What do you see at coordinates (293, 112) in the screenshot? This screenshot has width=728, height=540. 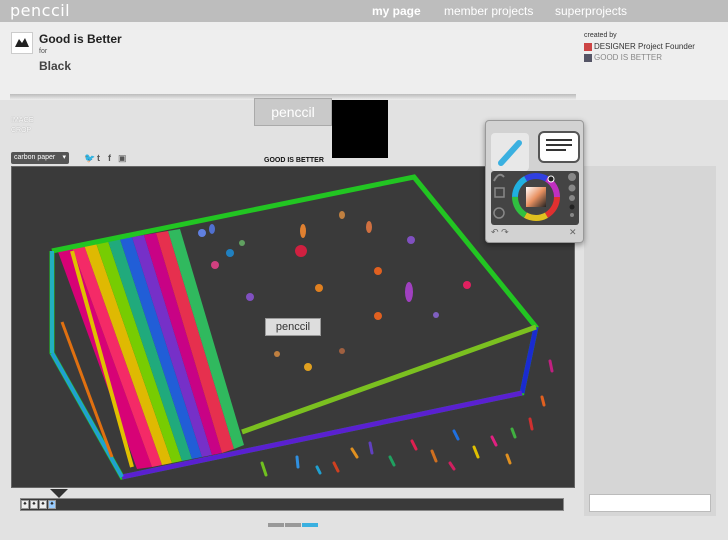 I see `logo-thumbnail: penccil` at bounding box center [293, 112].